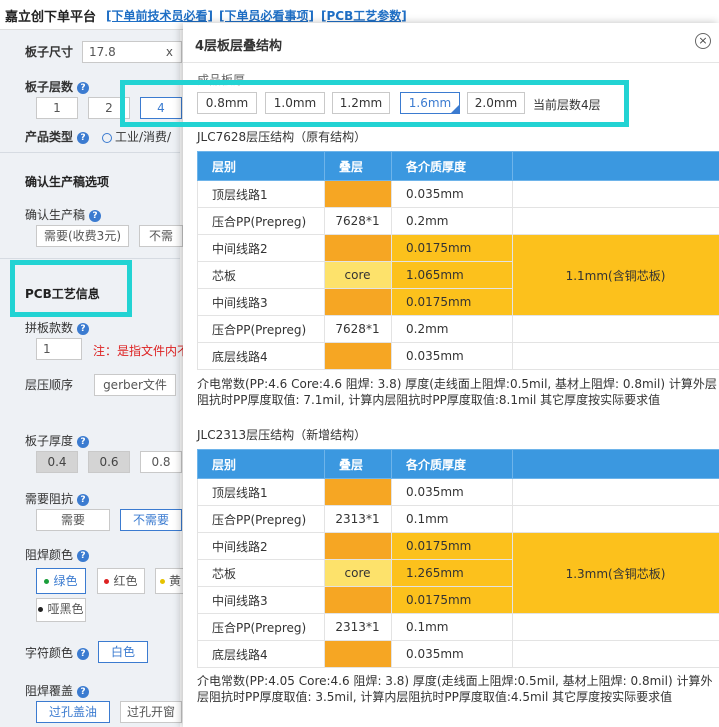 Image resolution: width=719 pixels, height=727 pixels. Describe the element at coordinates (61, 581) in the screenshot. I see `mask-color-green: 绿色` at that location.